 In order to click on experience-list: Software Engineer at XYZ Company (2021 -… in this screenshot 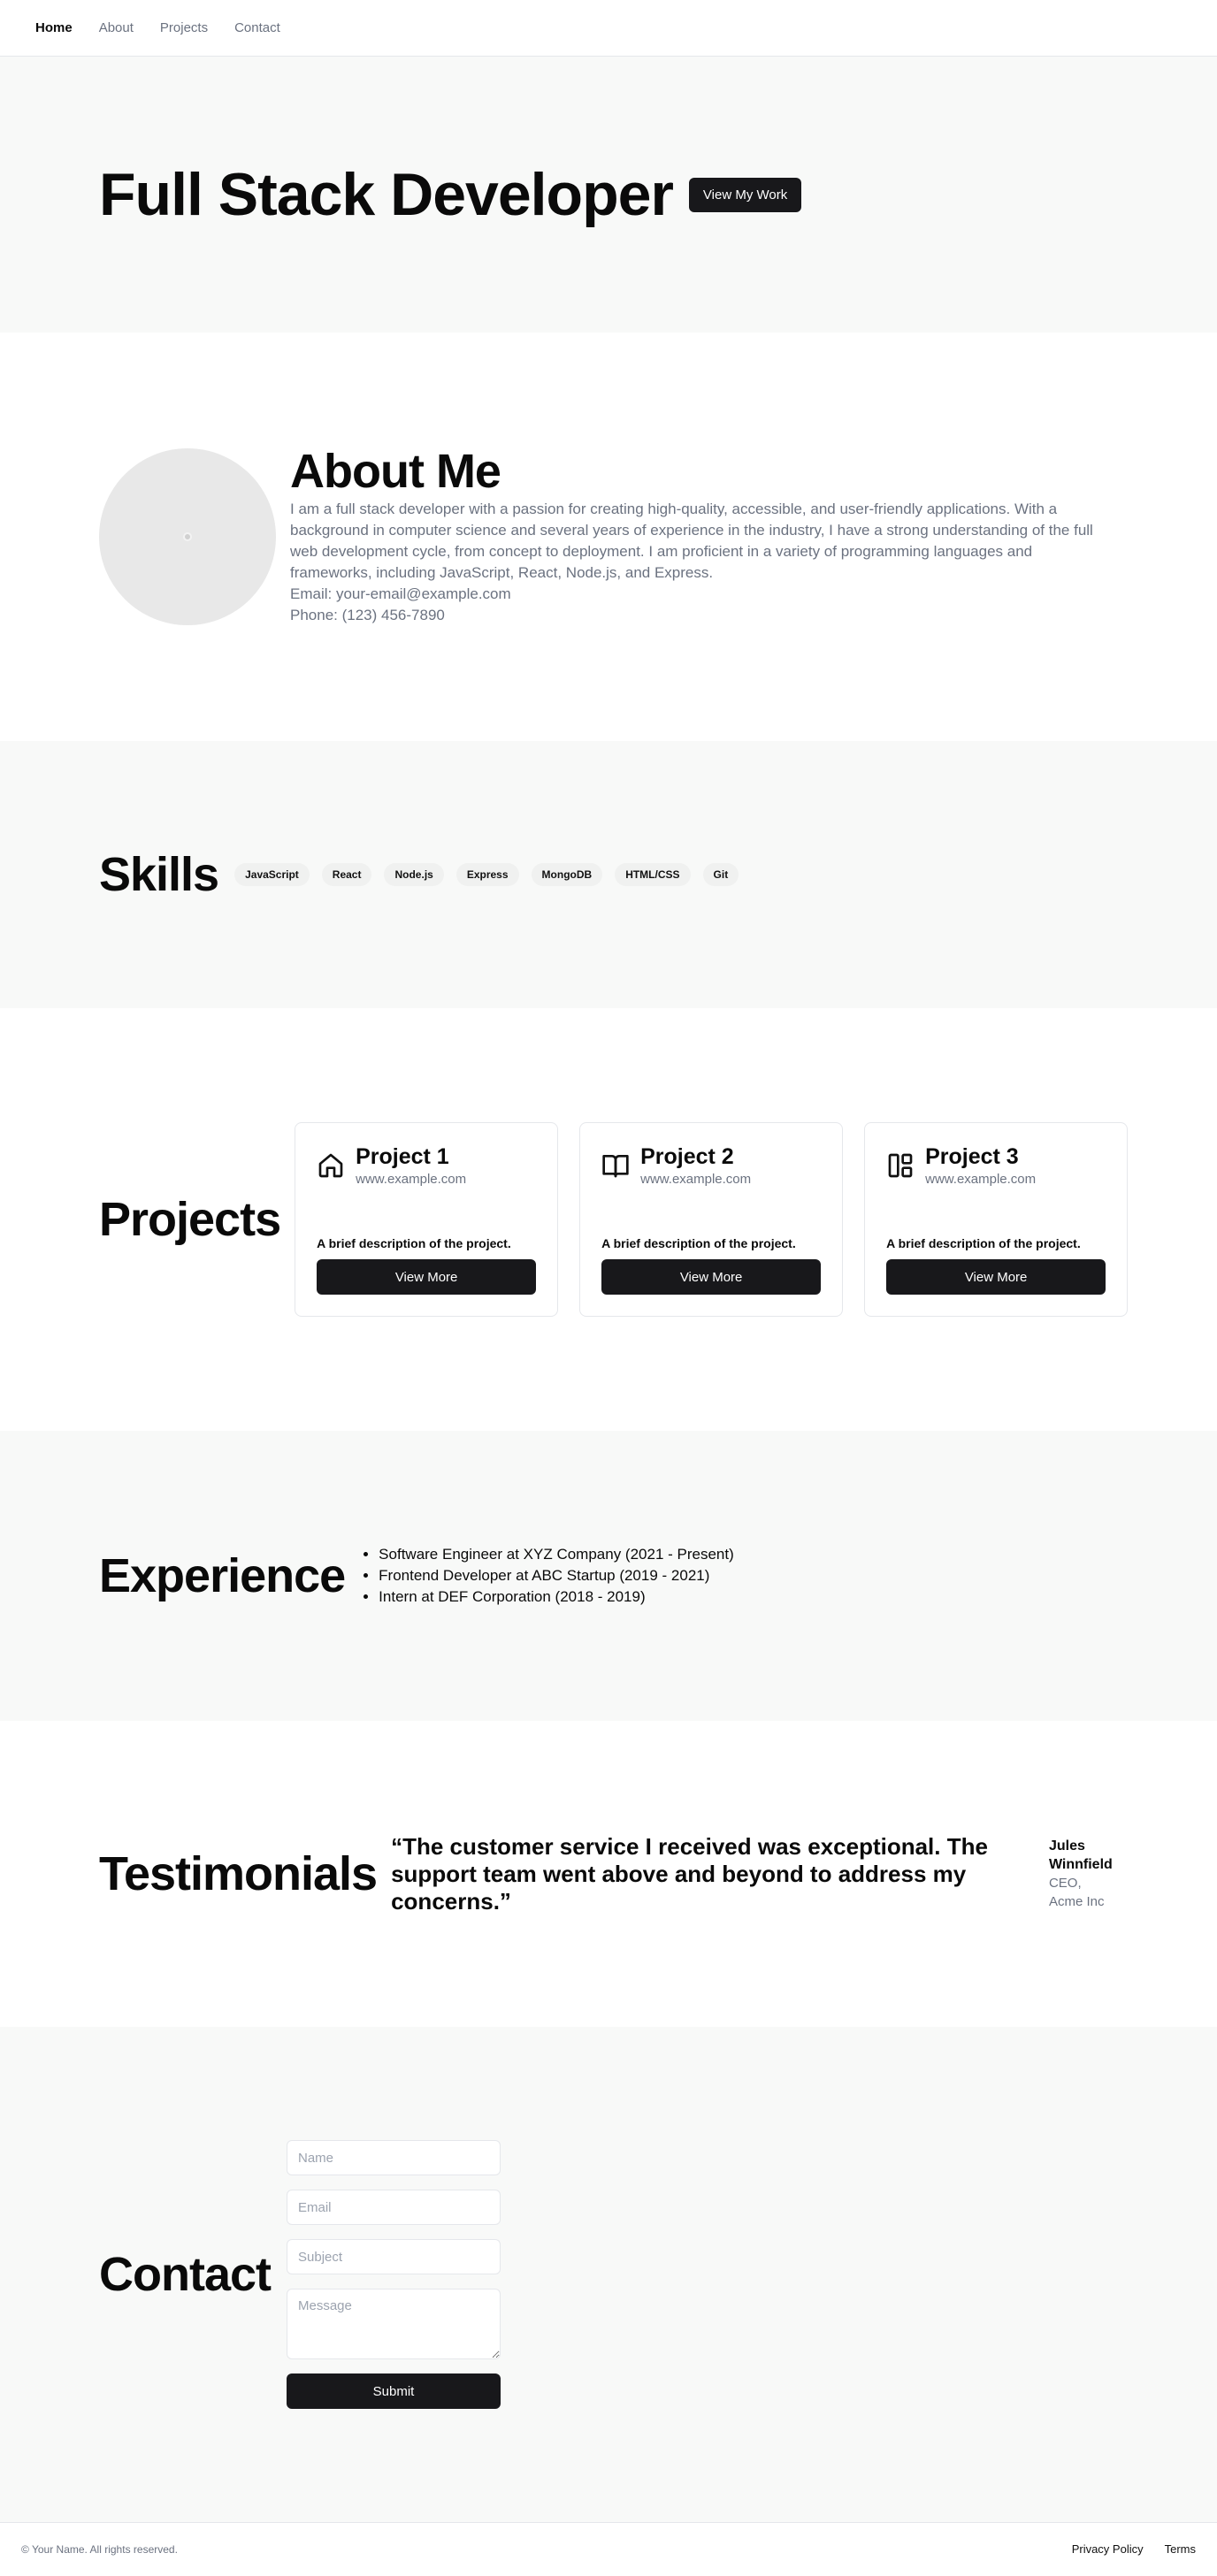, I will do `click(545, 1576)`.